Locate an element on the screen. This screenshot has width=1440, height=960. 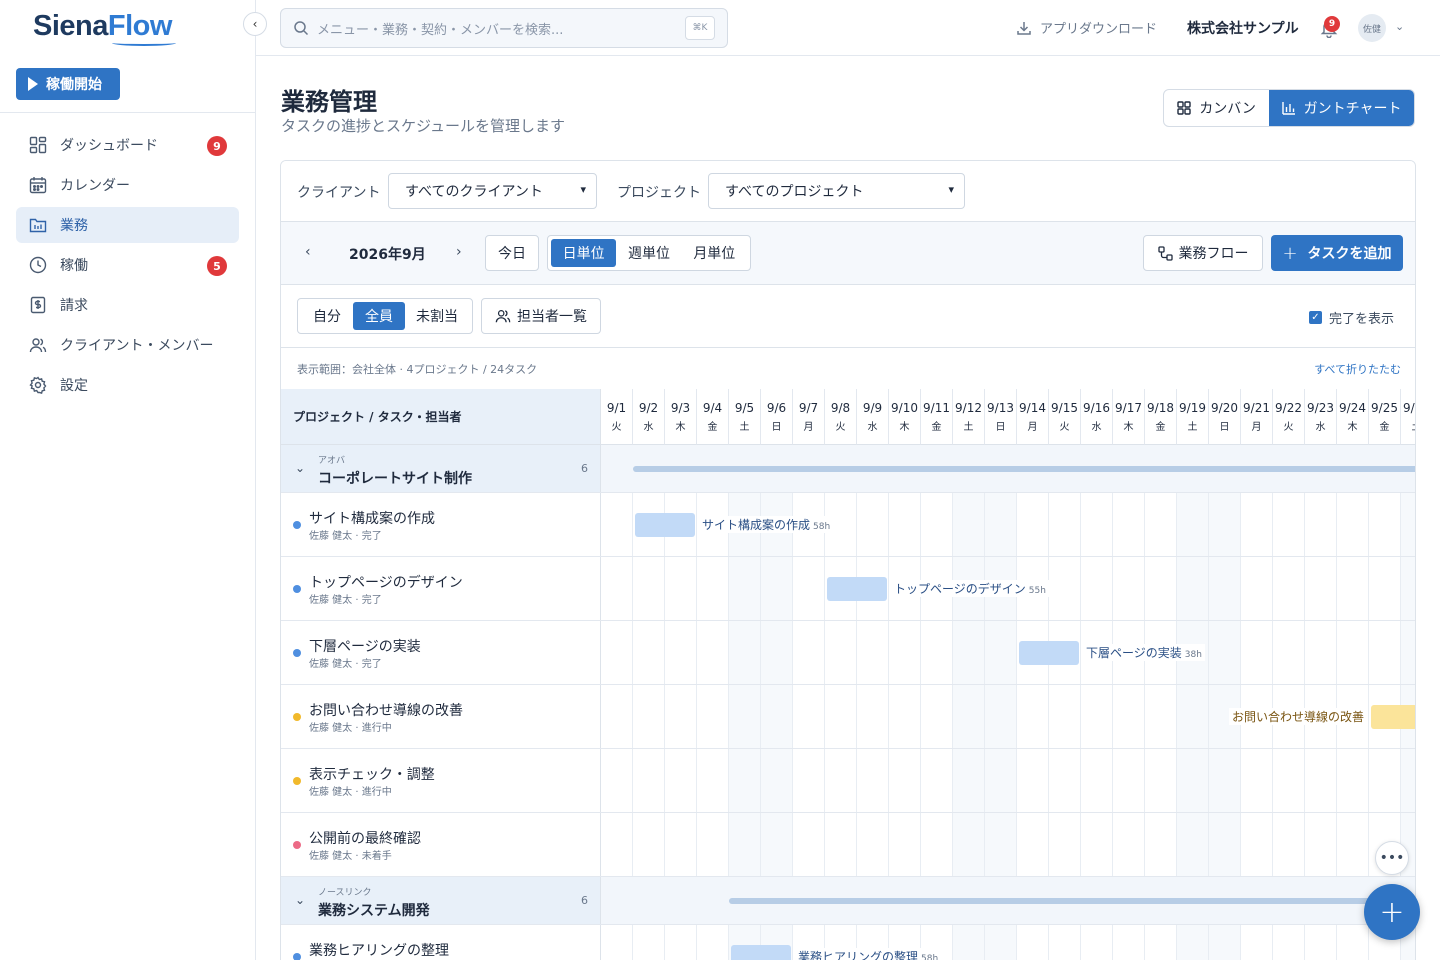
filter-row: クライアント すべてのクライアント ▾ プロジェクト すべてのプロジェクト ▾ is located at coordinates (848, 191).